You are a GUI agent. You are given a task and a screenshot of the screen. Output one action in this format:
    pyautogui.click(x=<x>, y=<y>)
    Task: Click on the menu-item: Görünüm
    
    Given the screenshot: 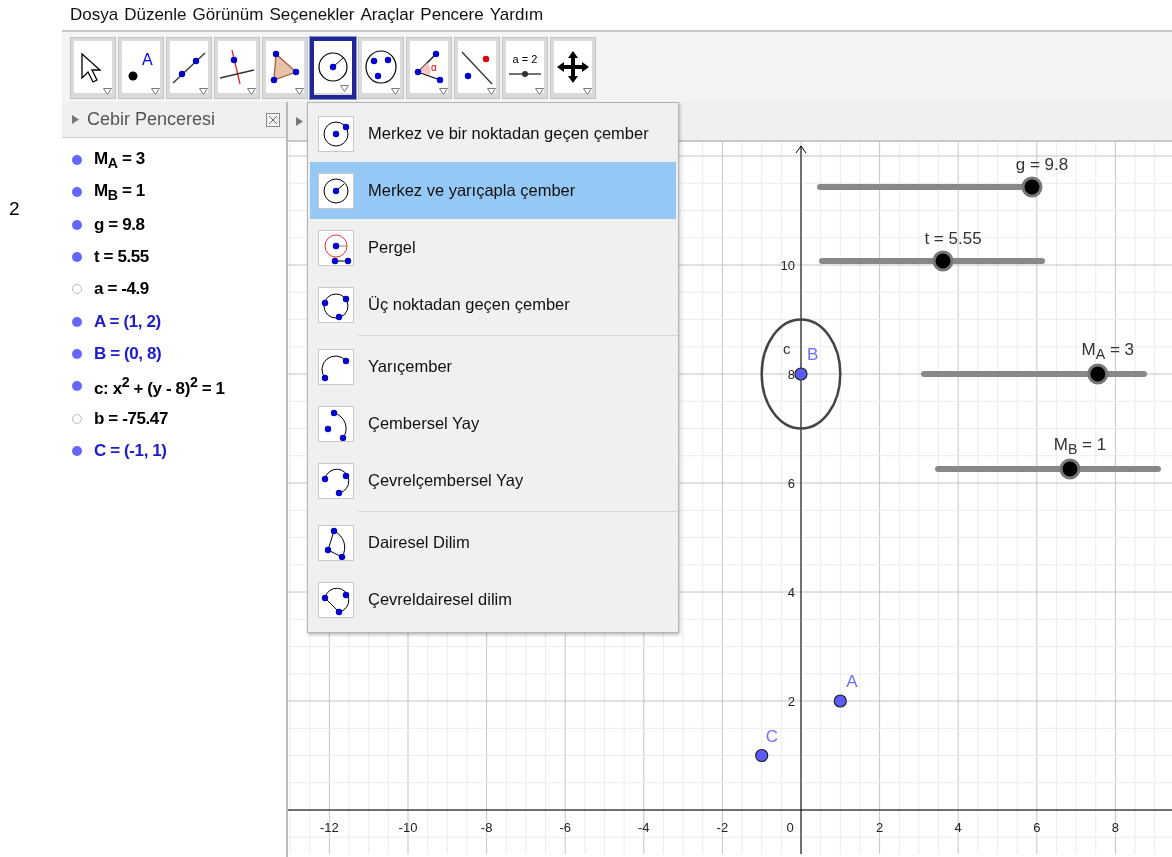 What is the action you would take?
    pyautogui.click(x=228, y=15)
    